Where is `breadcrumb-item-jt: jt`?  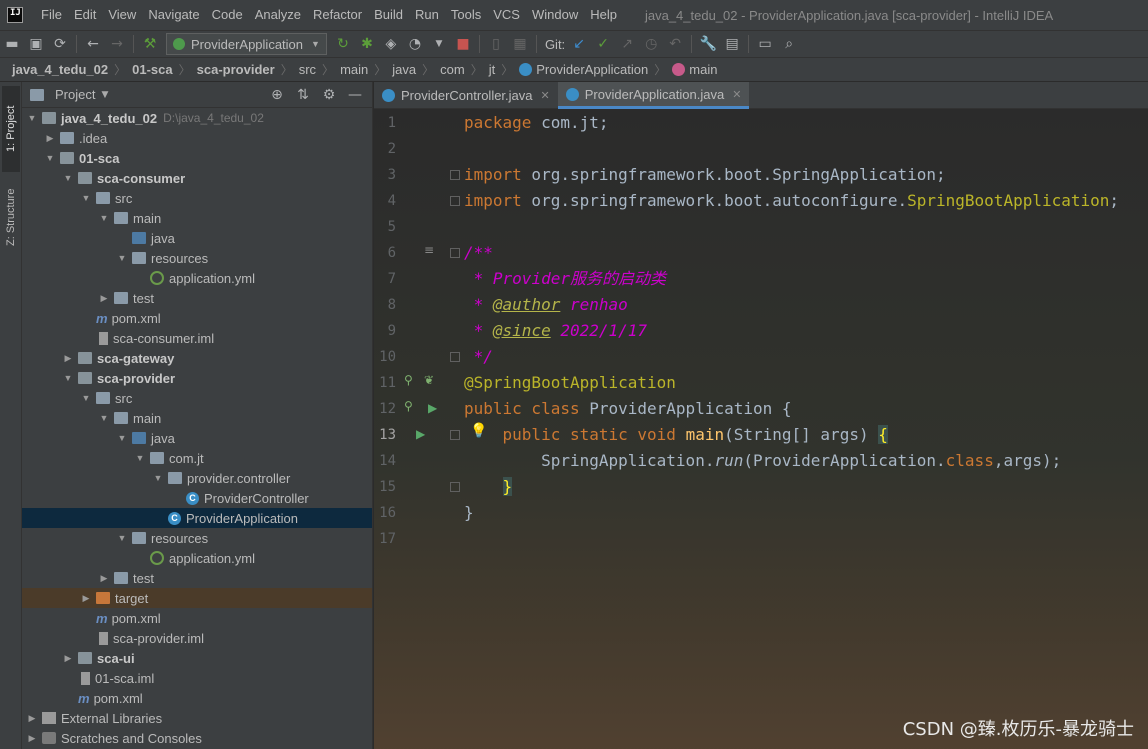 breadcrumb-item-jt: jt is located at coordinates (492, 69).